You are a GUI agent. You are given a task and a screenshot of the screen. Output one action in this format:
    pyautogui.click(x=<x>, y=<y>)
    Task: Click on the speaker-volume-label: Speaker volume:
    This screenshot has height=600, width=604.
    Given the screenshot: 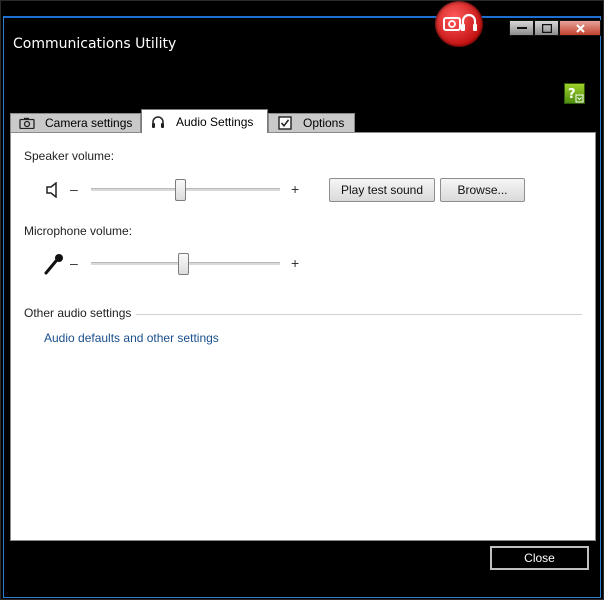 What is the action you would take?
    pyautogui.click(x=69, y=156)
    